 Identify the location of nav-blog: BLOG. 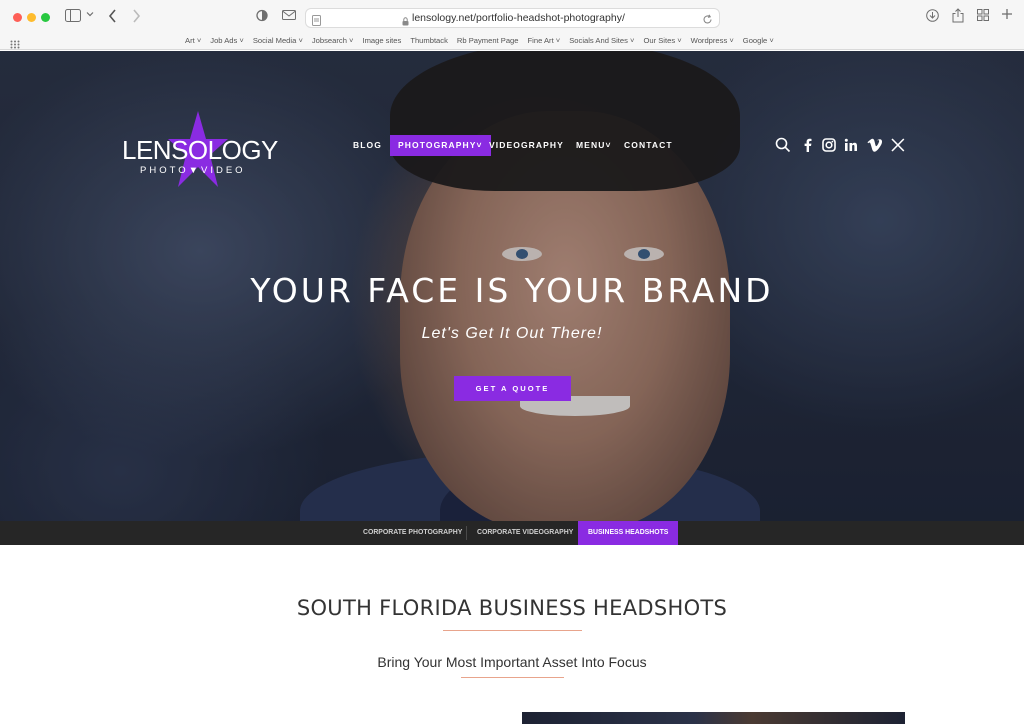
(367, 145).